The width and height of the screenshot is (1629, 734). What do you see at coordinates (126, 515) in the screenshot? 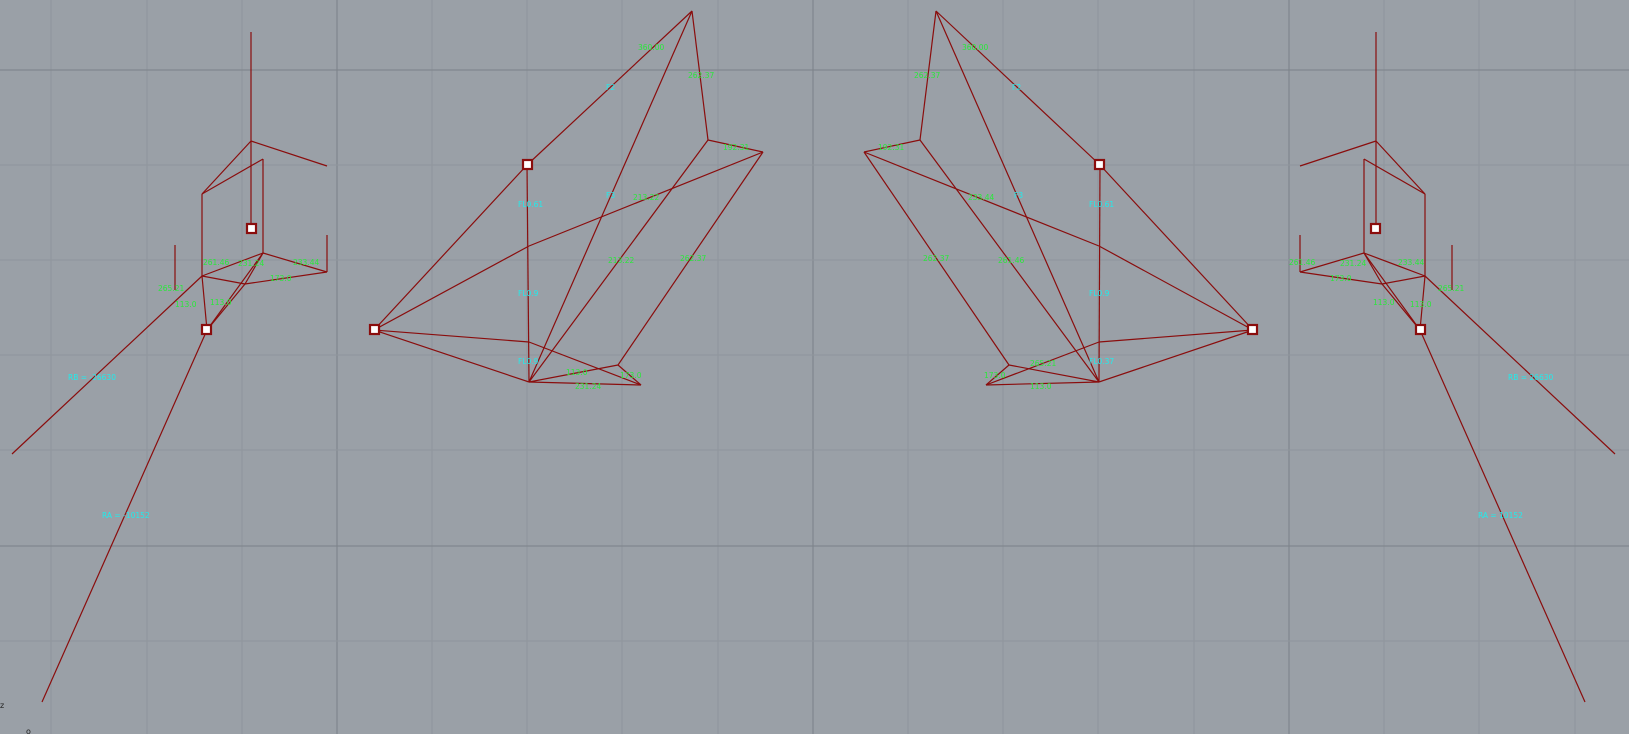
I see `support-reaction-label: RA = -10152` at bounding box center [126, 515].